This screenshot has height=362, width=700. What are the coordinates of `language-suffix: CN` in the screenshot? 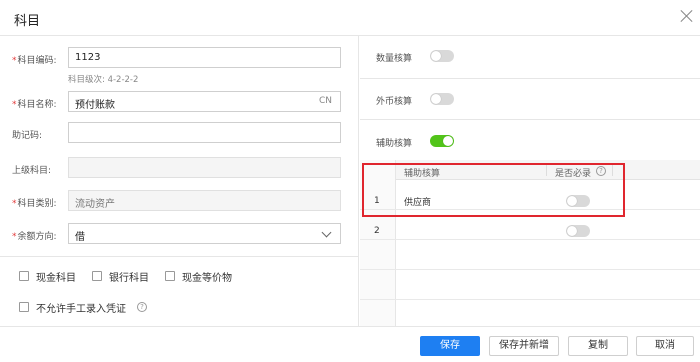 It's located at (325, 101).